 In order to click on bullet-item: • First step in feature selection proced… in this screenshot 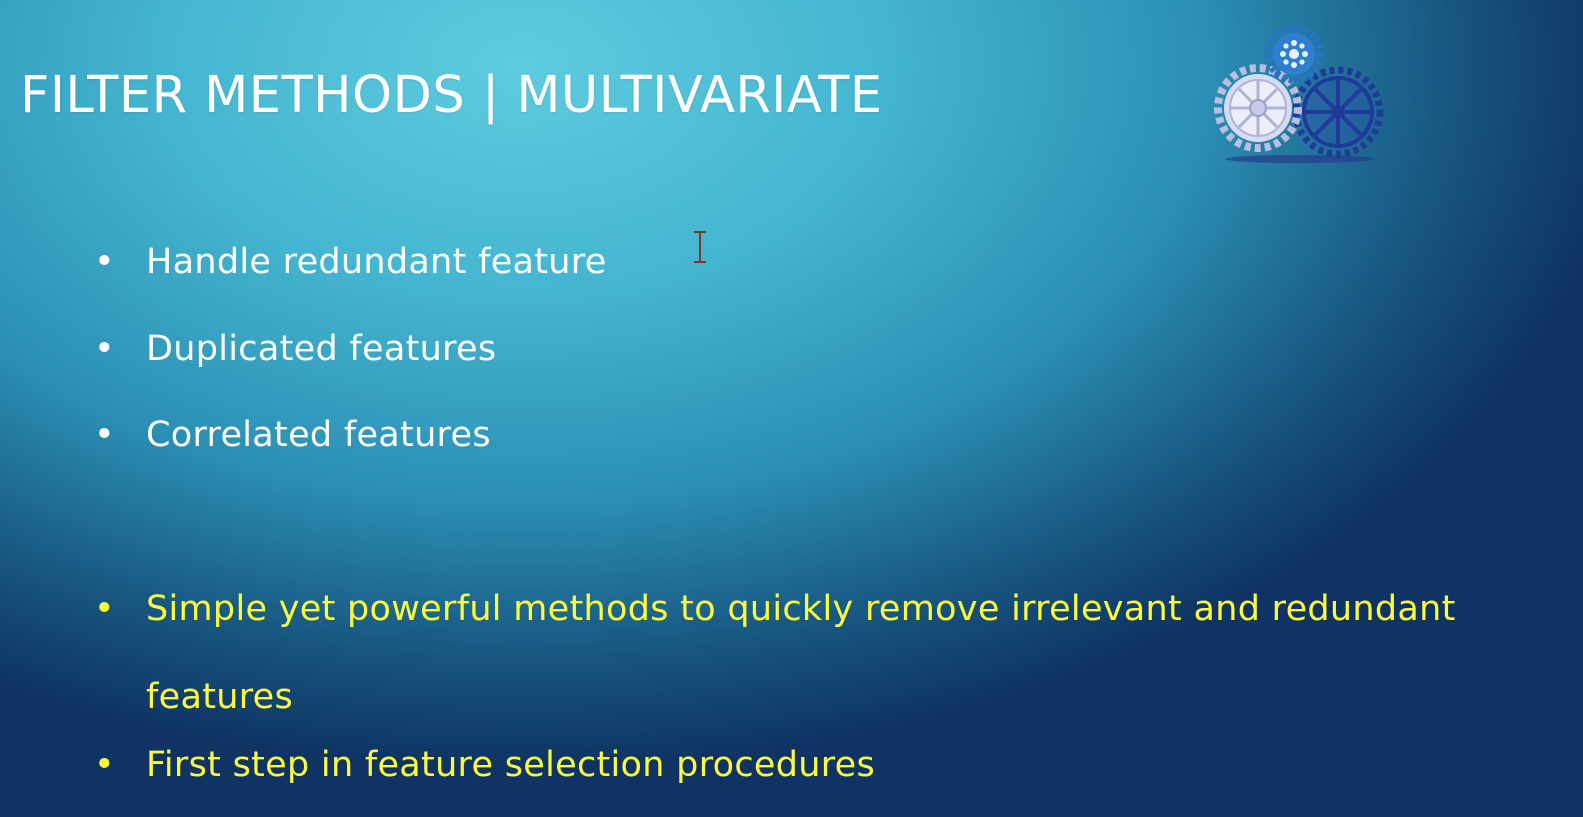, I will do `click(830, 765)`.